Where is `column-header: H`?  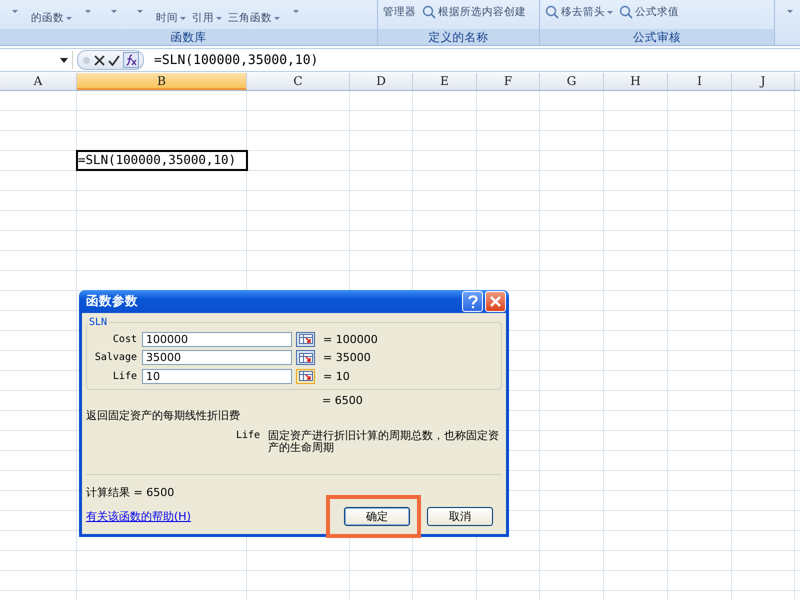 column-header: H is located at coordinates (636, 81).